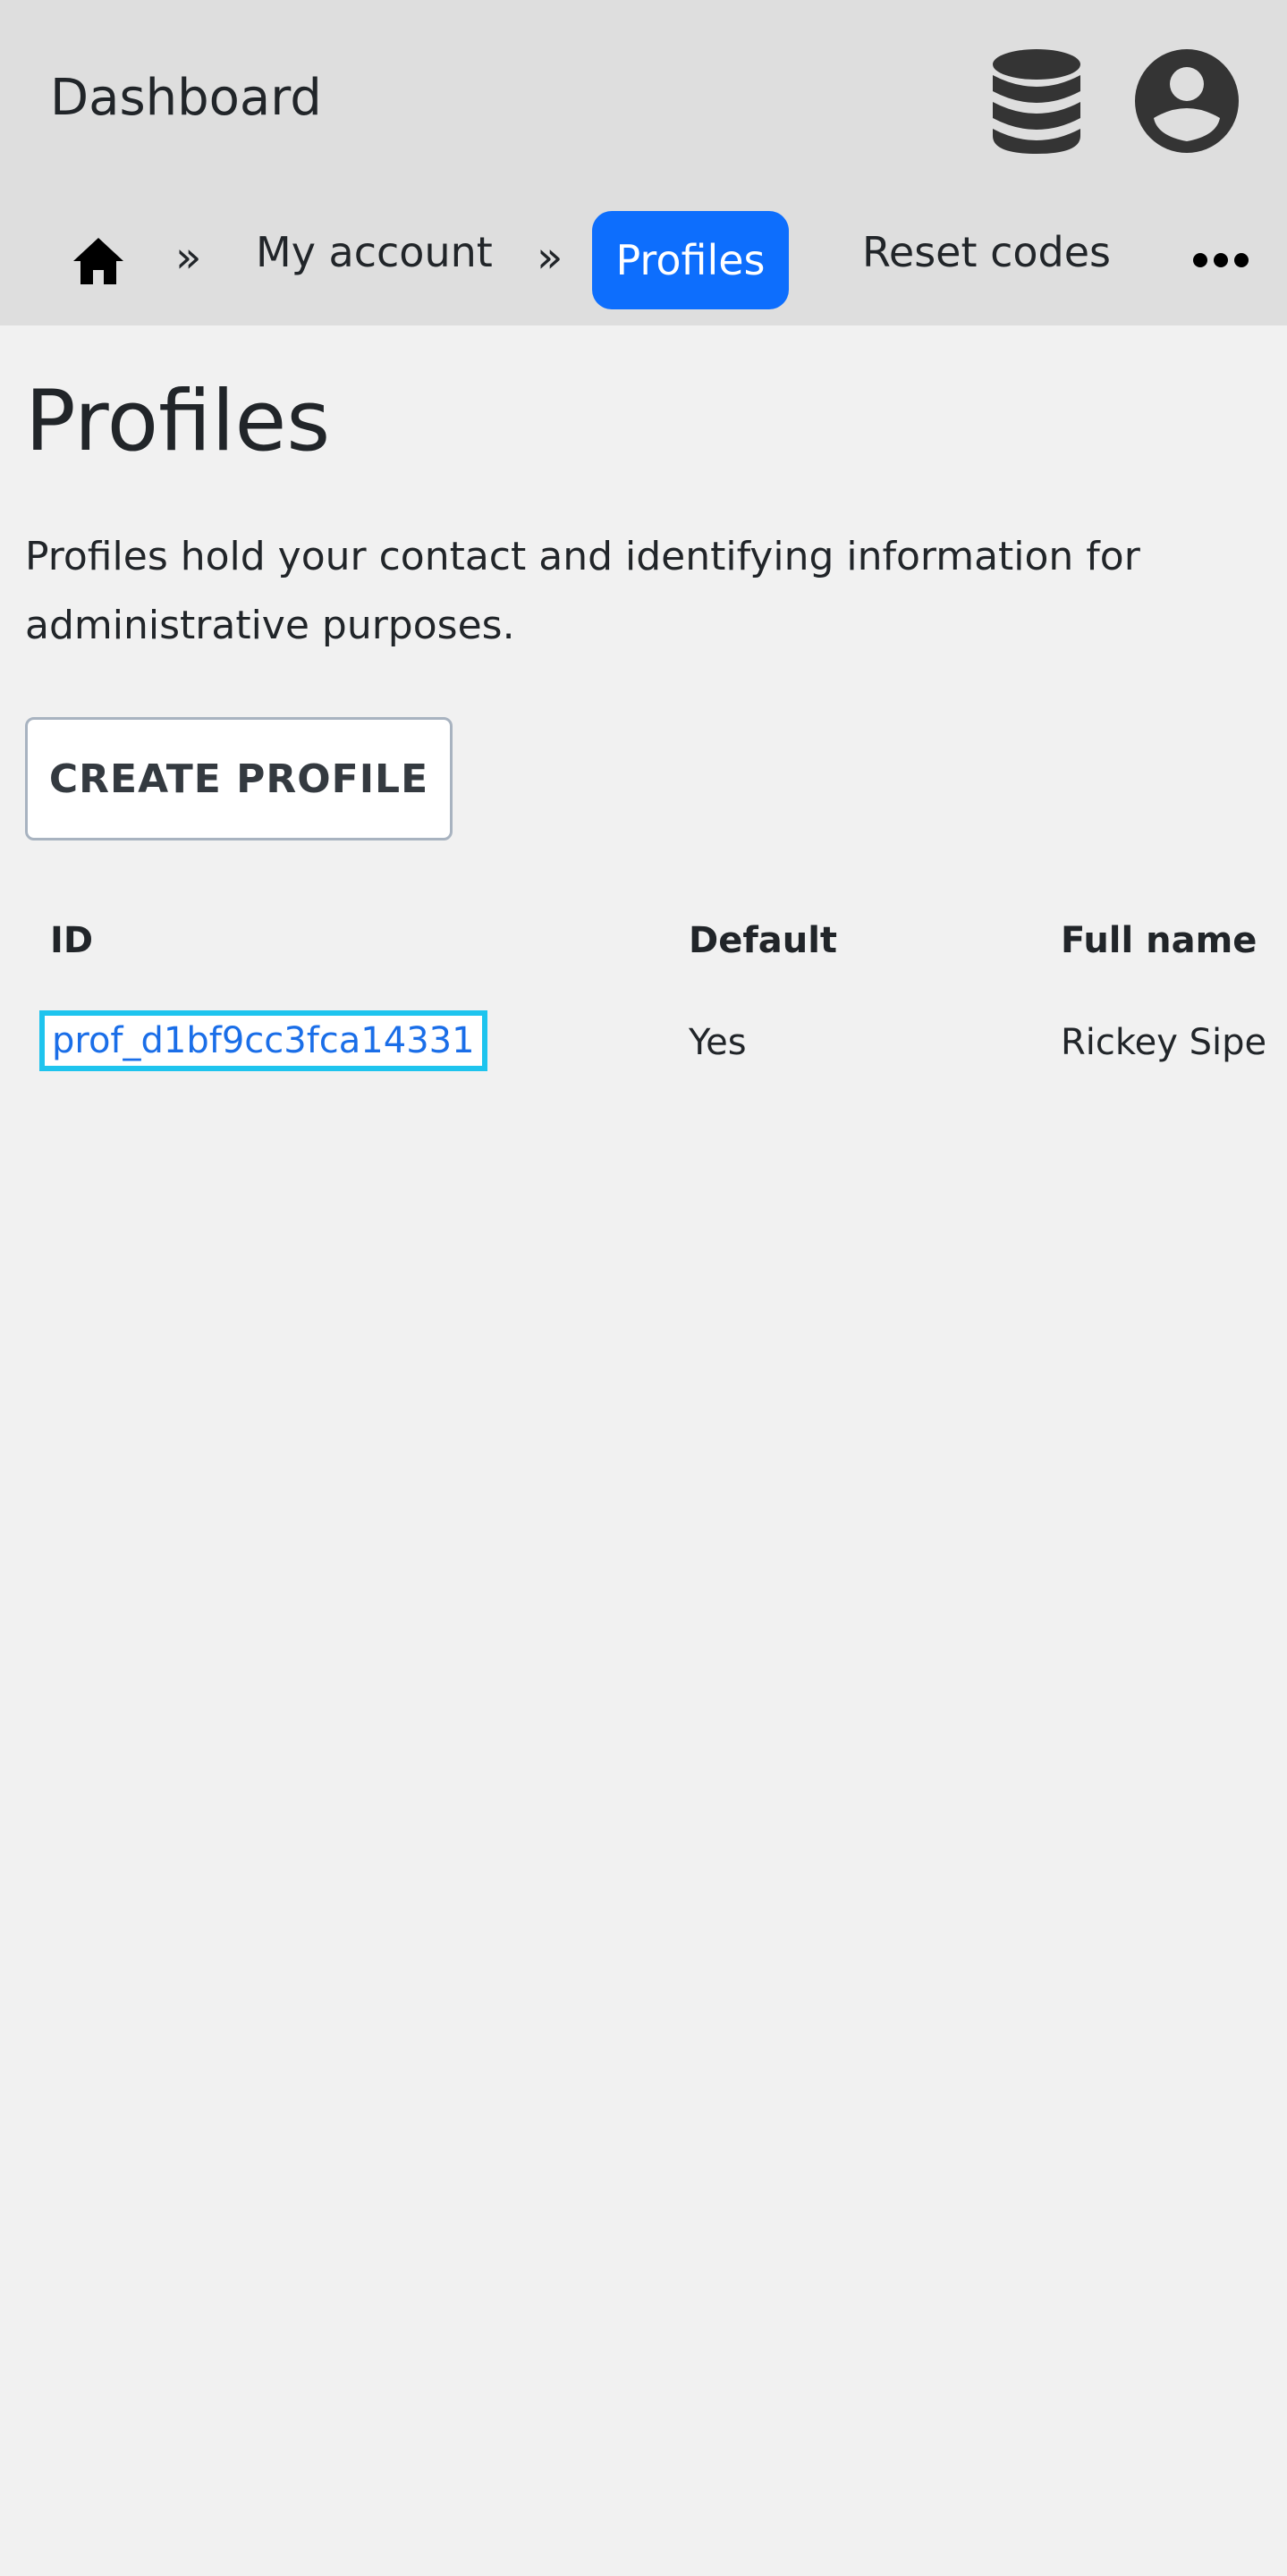  What do you see at coordinates (263, 1040) in the screenshot?
I see `profile-id-link: prof_d1bf9cc3fca14331` at bounding box center [263, 1040].